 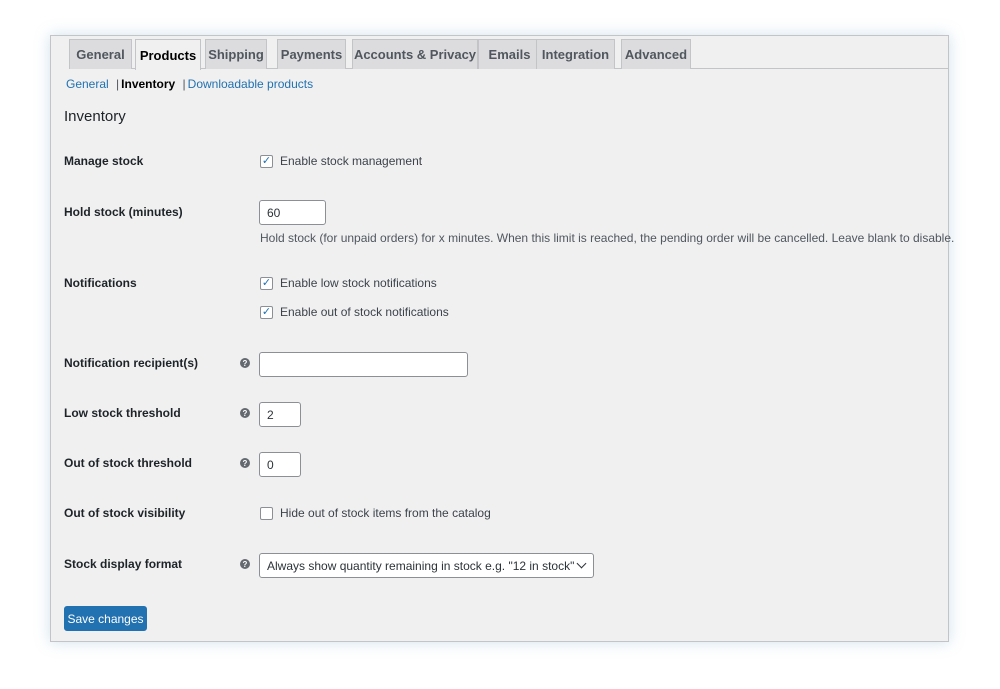 What do you see at coordinates (311, 54) in the screenshot?
I see `tab-payments: Payments` at bounding box center [311, 54].